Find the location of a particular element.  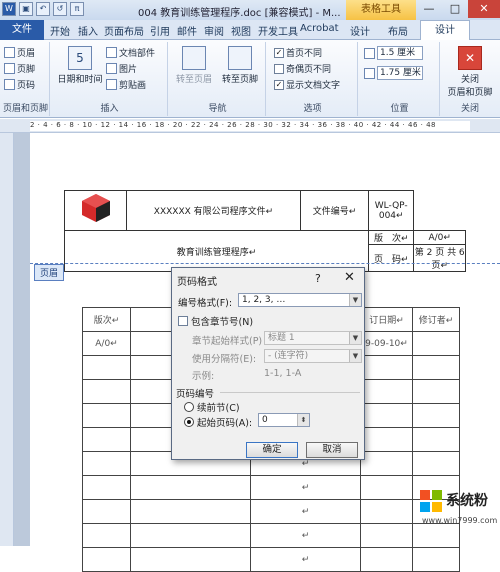

footer-button: 页脚 is located at coordinates (19, 68).